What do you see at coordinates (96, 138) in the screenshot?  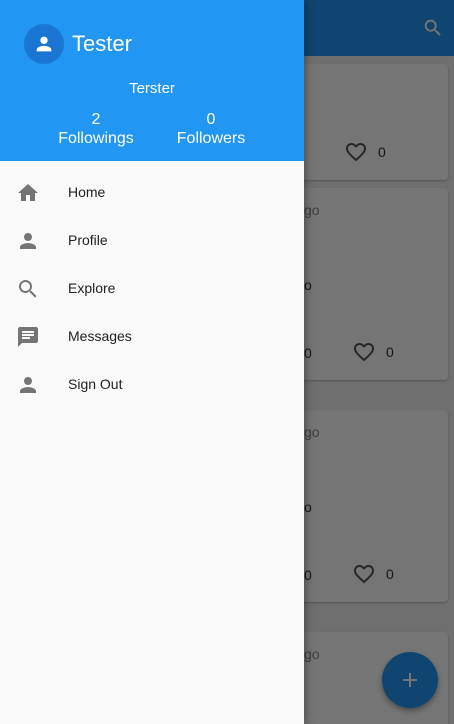 I see `followings-label: Followings` at bounding box center [96, 138].